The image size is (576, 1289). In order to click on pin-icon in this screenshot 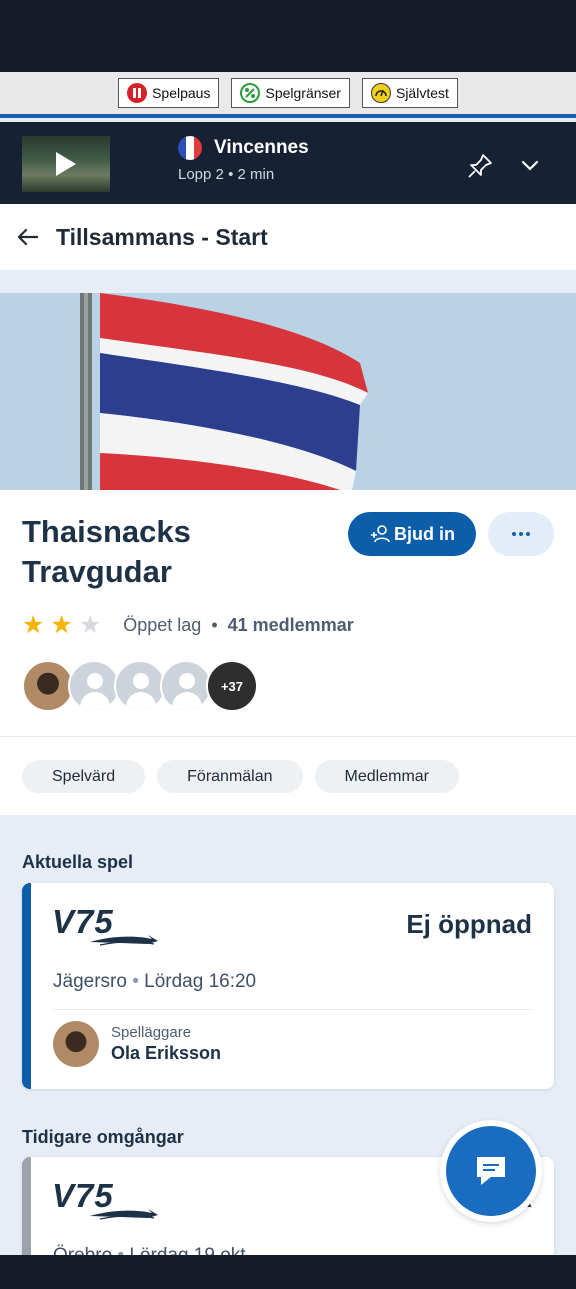, I will do `click(480, 166)`.